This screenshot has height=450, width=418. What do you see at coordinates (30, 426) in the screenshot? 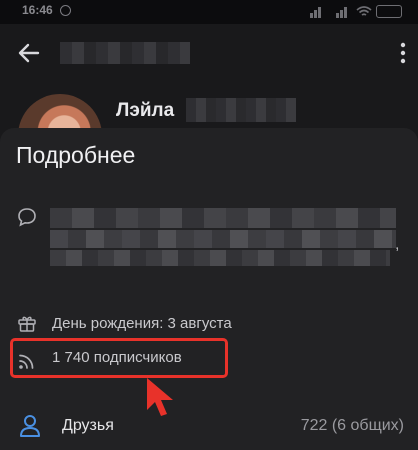
I see `user-icon` at bounding box center [30, 426].